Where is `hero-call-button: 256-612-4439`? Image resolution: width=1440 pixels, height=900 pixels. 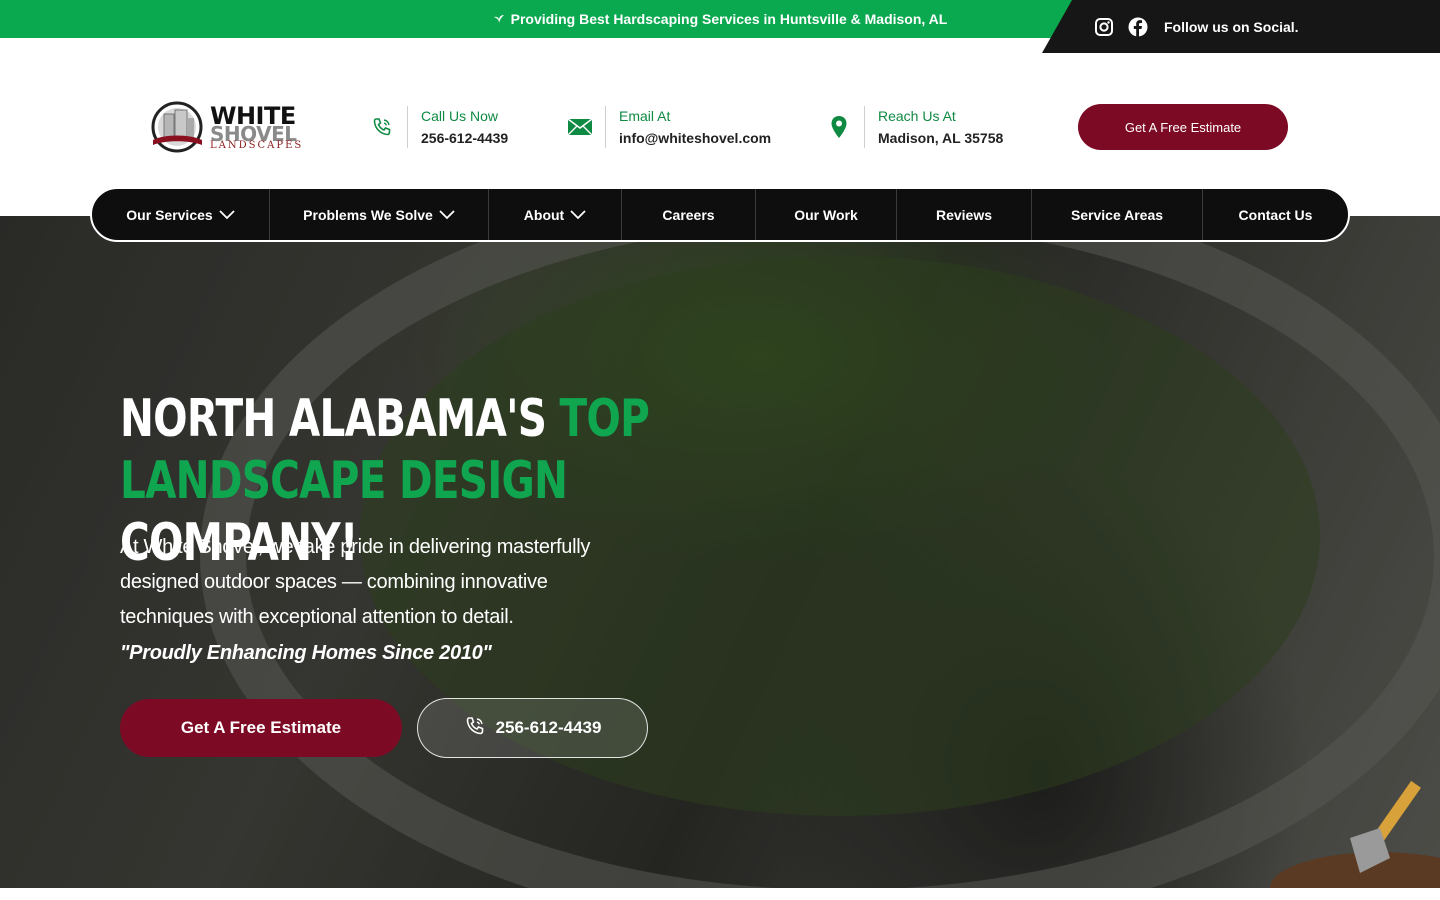
hero-call-button: 256-612-4439 is located at coordinates (532, 728).